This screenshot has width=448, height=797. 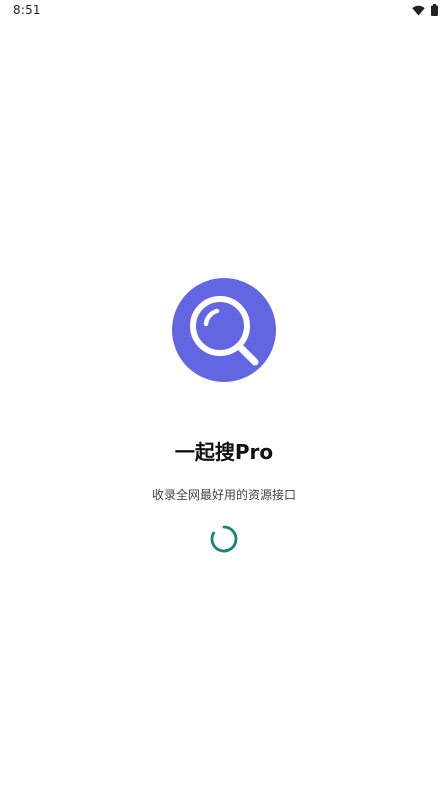 What do you see at coordinates (27, 10) in the screenshot?
I see `status-time: 8:51` at bounding box center [27, 10].